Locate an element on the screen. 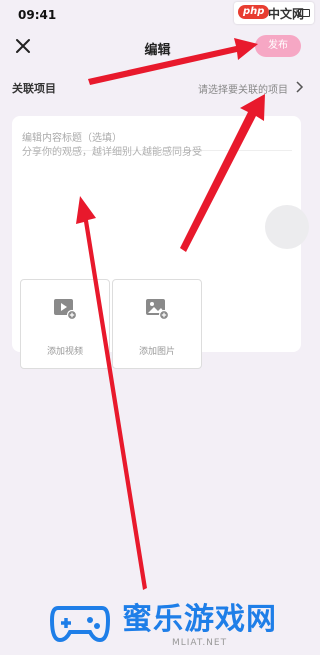 The image size is (320, 655). chevron-right-icon is located at coordinates (300, 87).